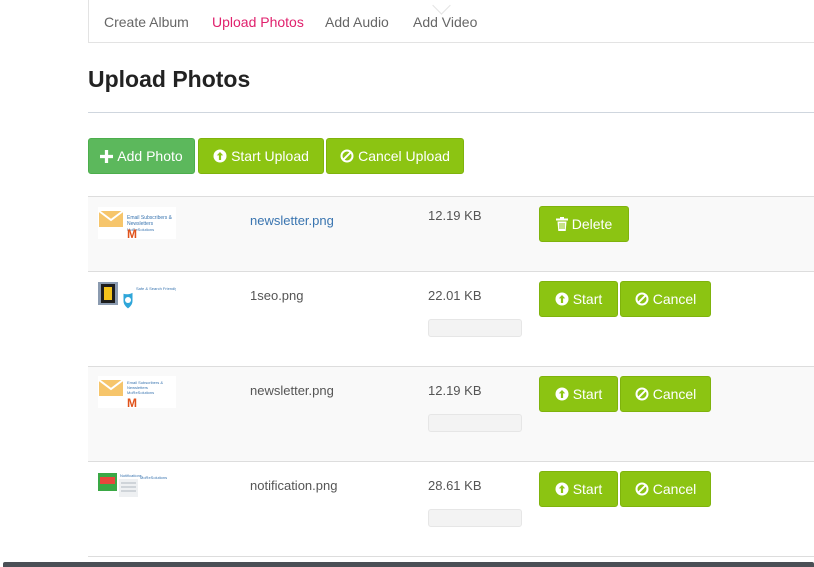  Describe the element at coordinates (146, 21) in the screenshot. I see `tab-create-album: Create Album` at that location.